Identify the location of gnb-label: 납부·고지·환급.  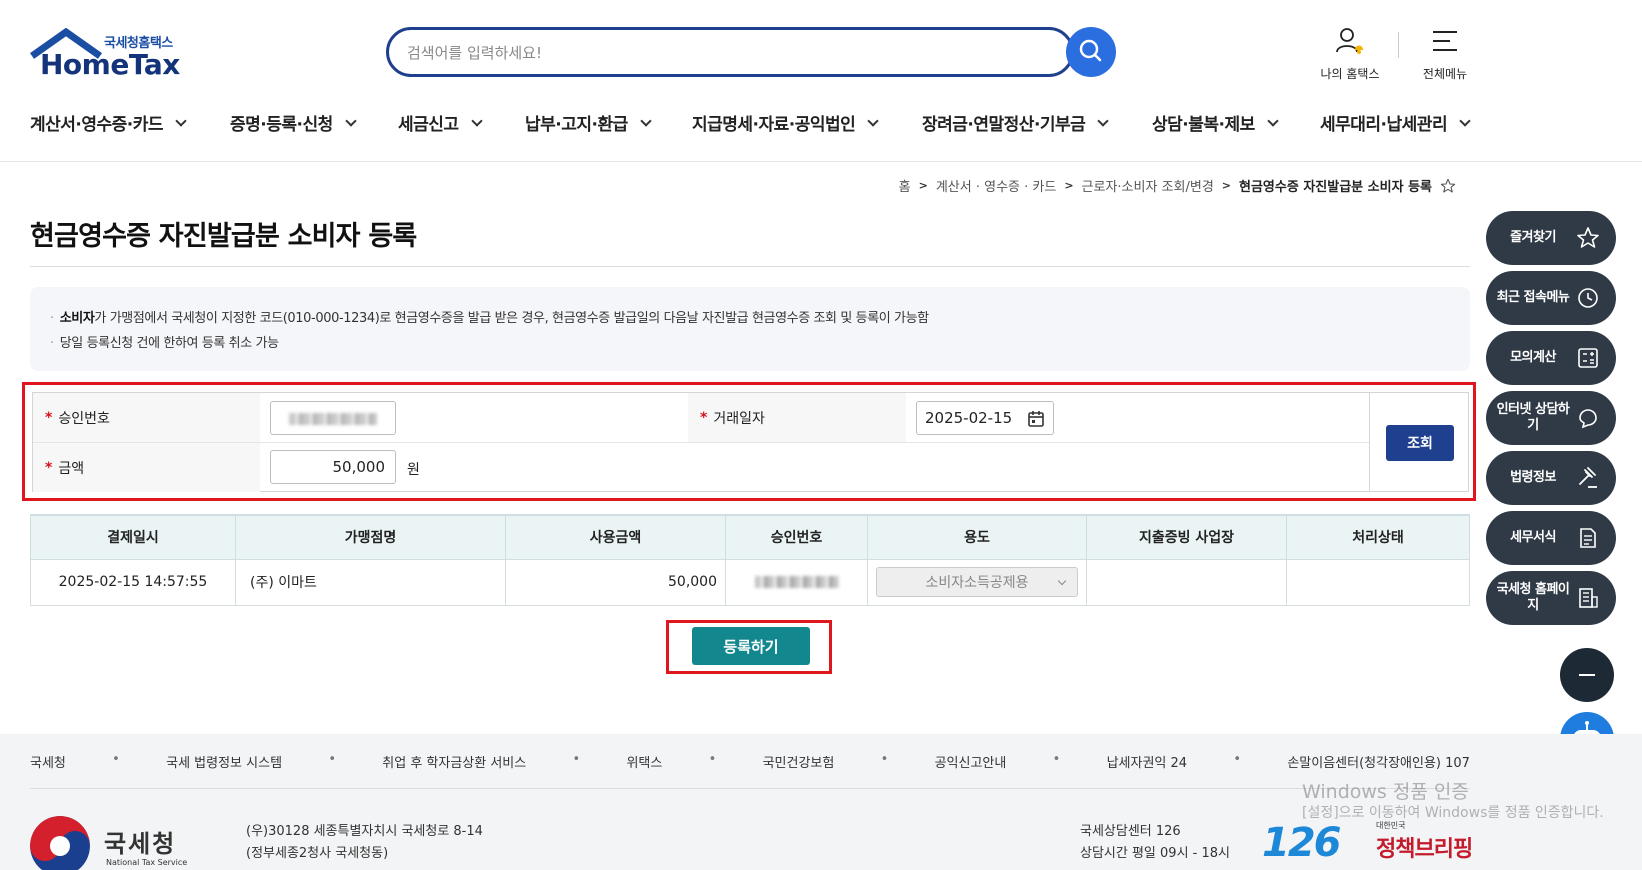
(576, 125).